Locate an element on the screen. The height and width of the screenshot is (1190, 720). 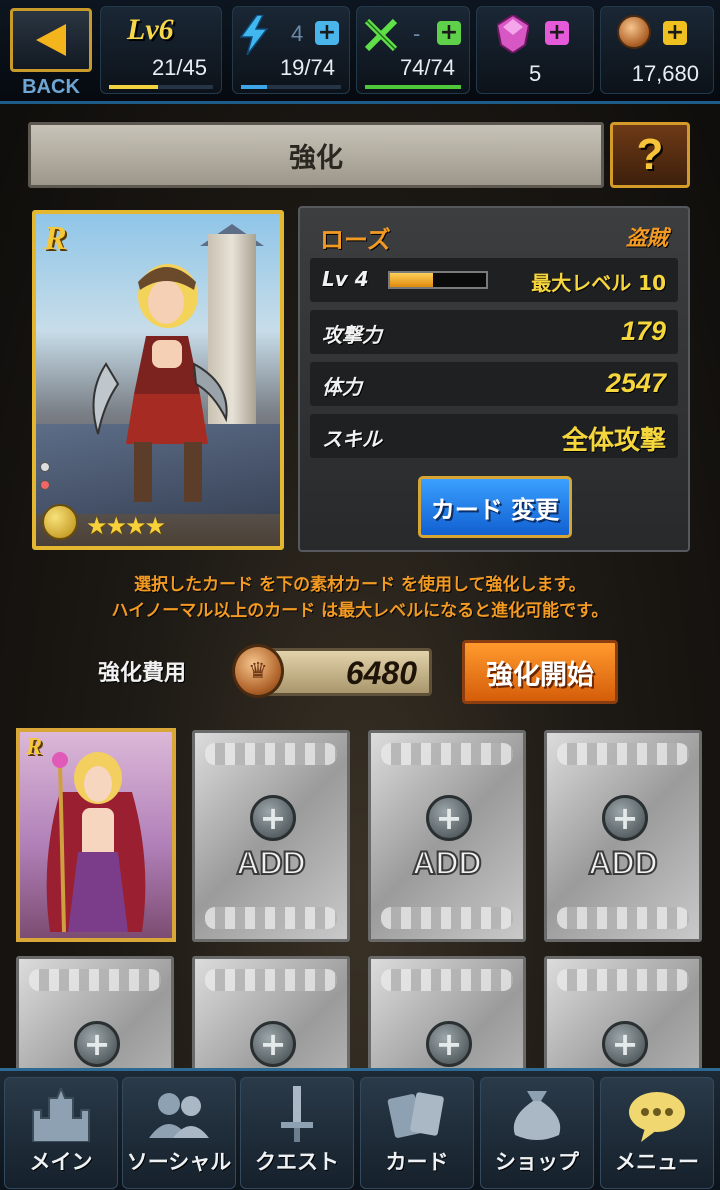
gem-add-button: + is located at coordinates (557, 33).